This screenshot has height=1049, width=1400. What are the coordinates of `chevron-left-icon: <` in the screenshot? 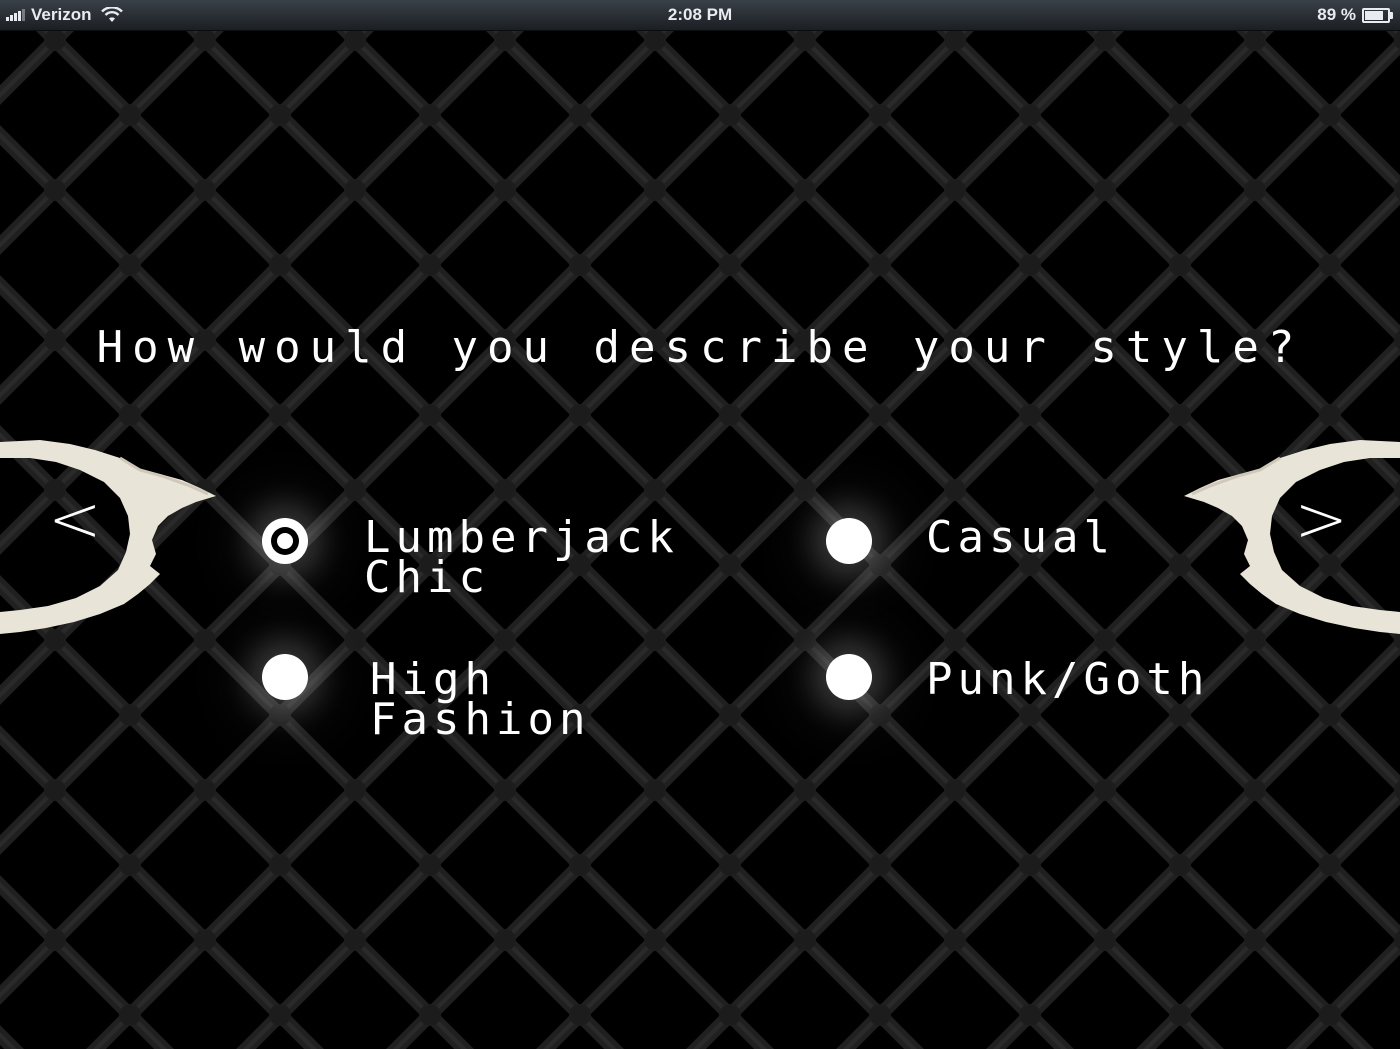 It's located at (75, 520).